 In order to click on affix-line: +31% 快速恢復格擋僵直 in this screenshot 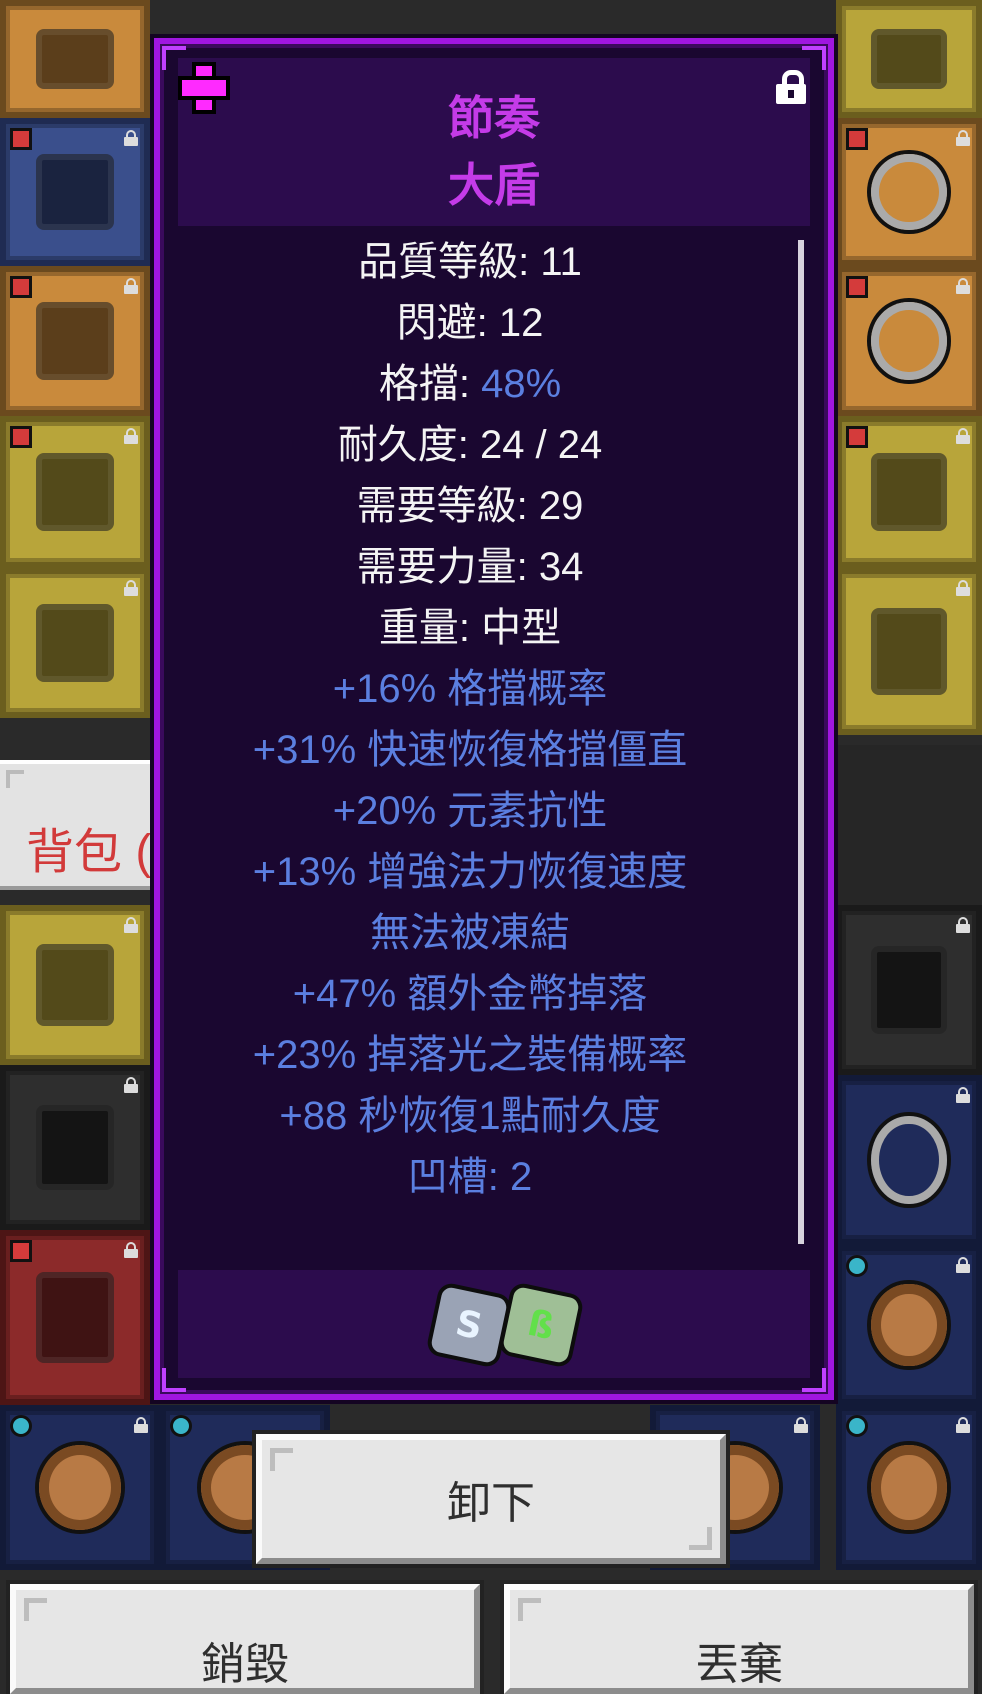, I will do `click(470, 750)`.